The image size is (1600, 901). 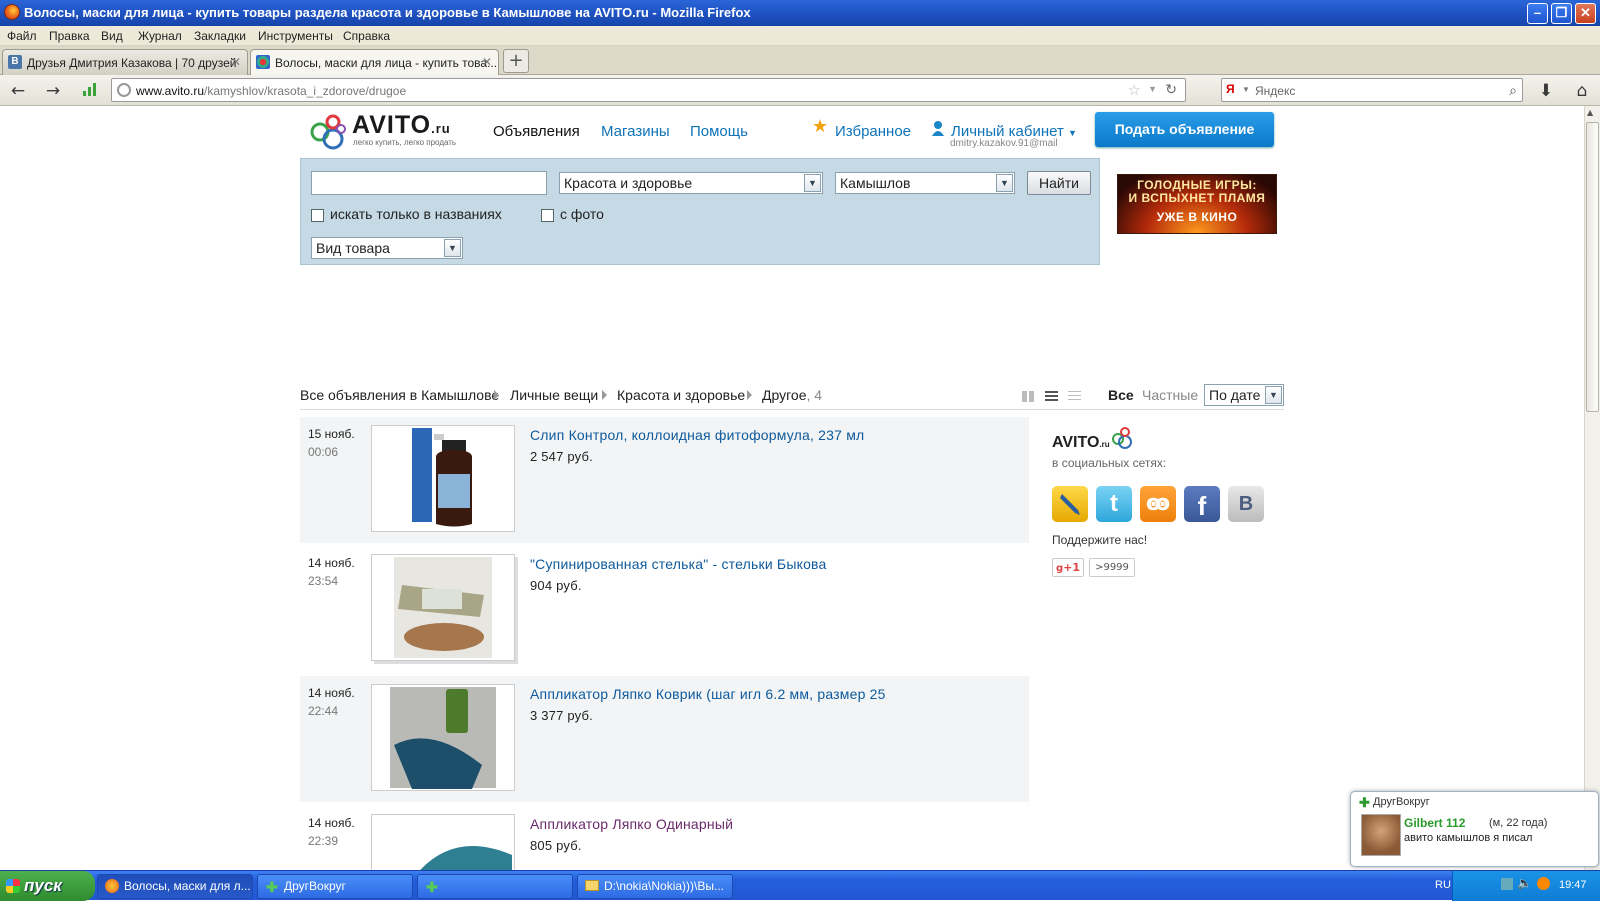 I want to click on start-label: пуск, so click(x=43, y=885).